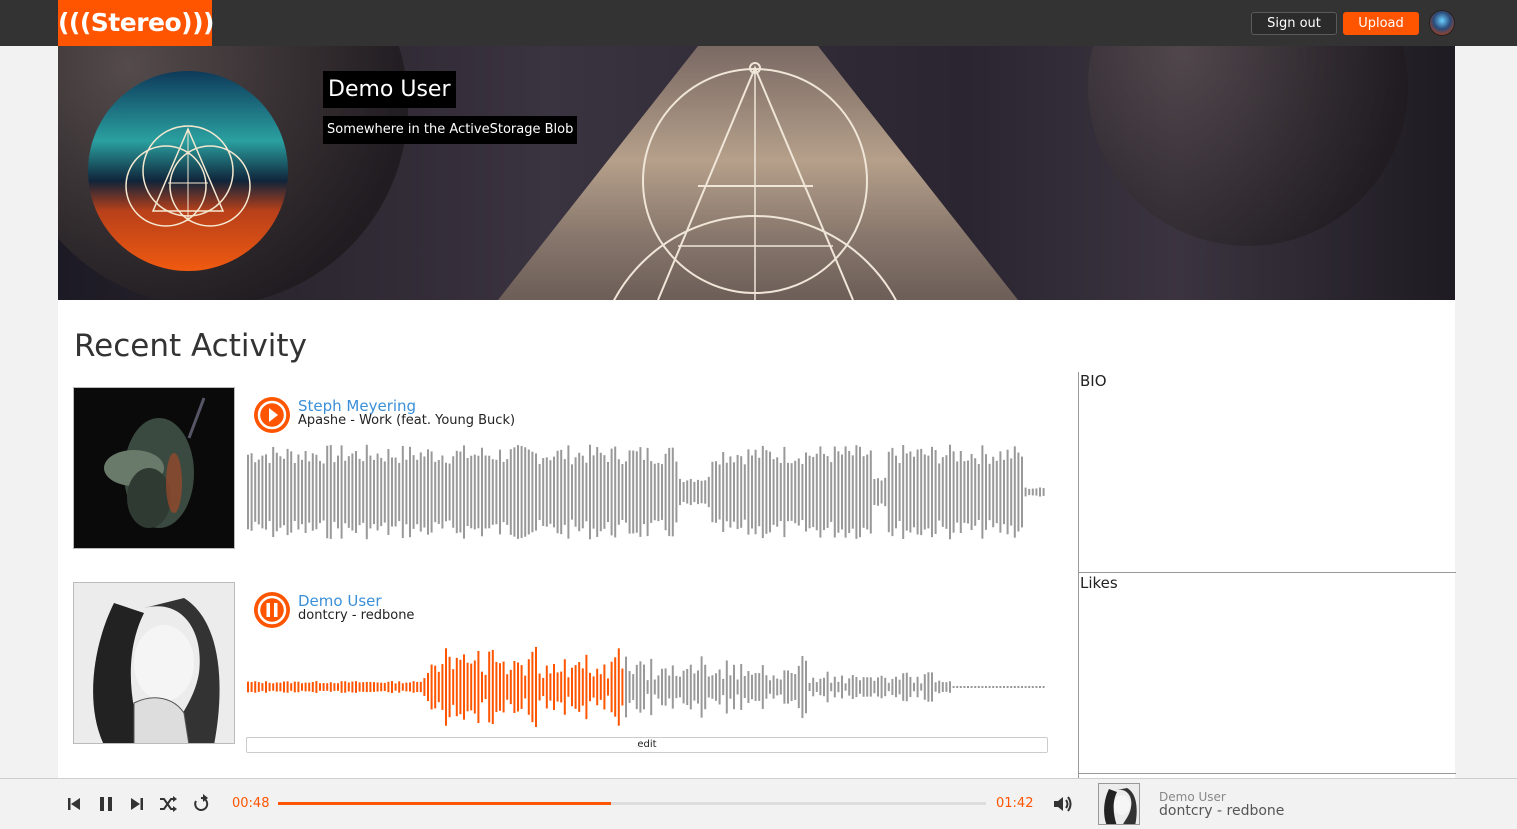 This screenshot has width=1517, height=829. I want to click on pause-button, so click(272, 610).